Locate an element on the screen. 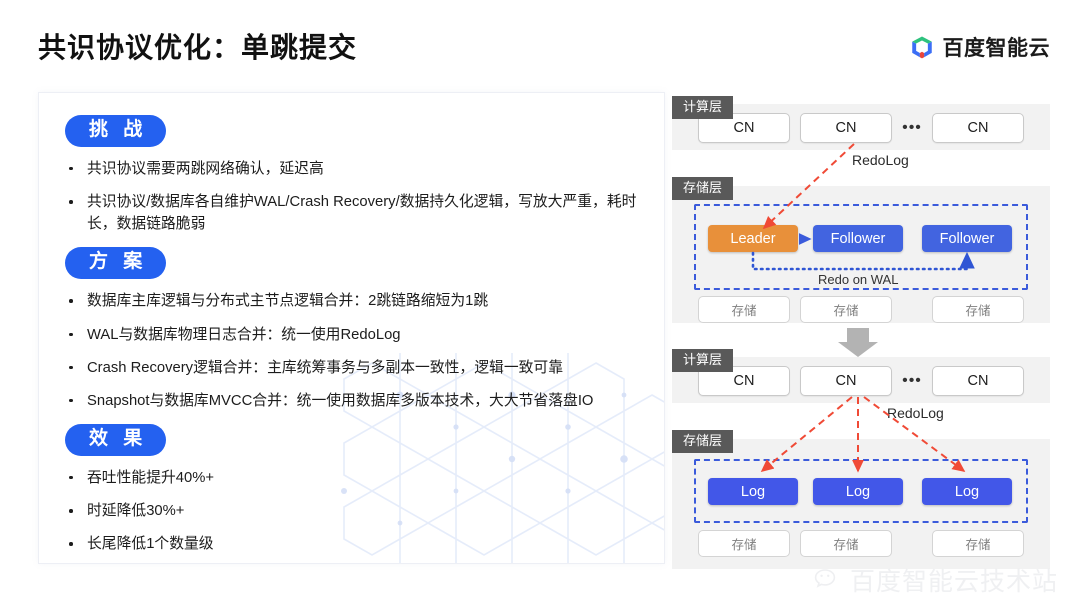 The height and width of the screenshot is (608, 1080). storage-layer-tag-after: 存储层 is located at coordinates (703, 441).